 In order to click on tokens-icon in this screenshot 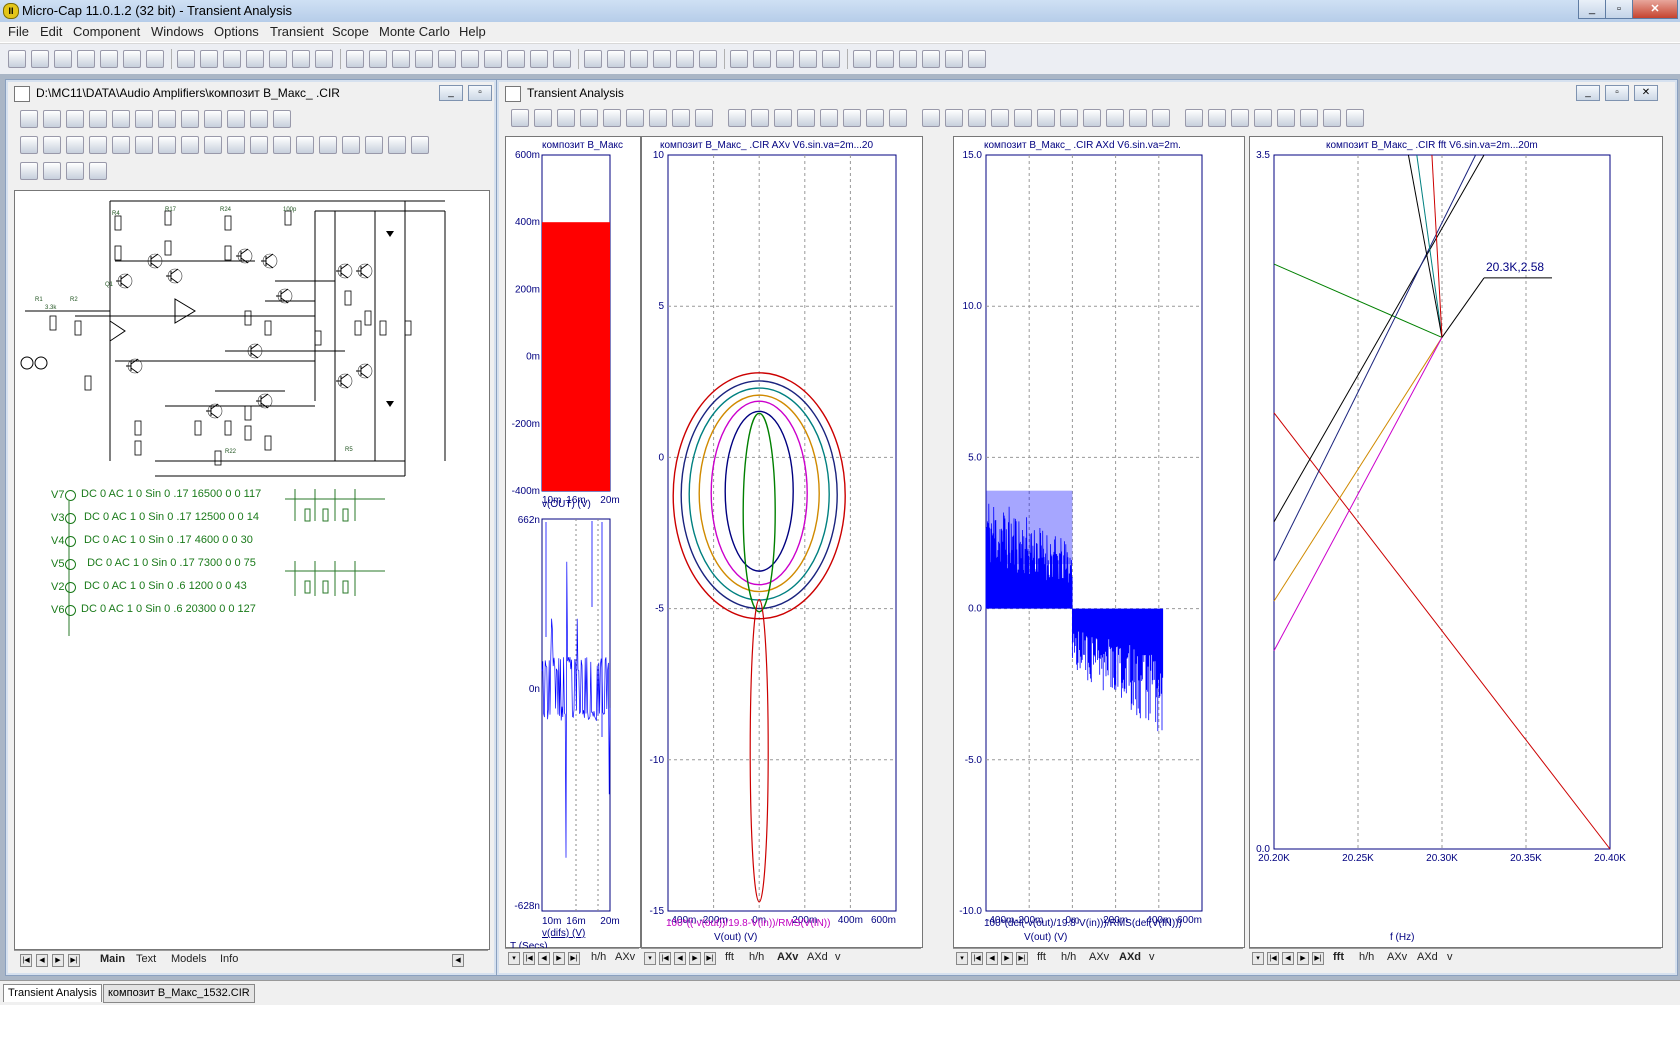, I will do `click(852, 118)`.